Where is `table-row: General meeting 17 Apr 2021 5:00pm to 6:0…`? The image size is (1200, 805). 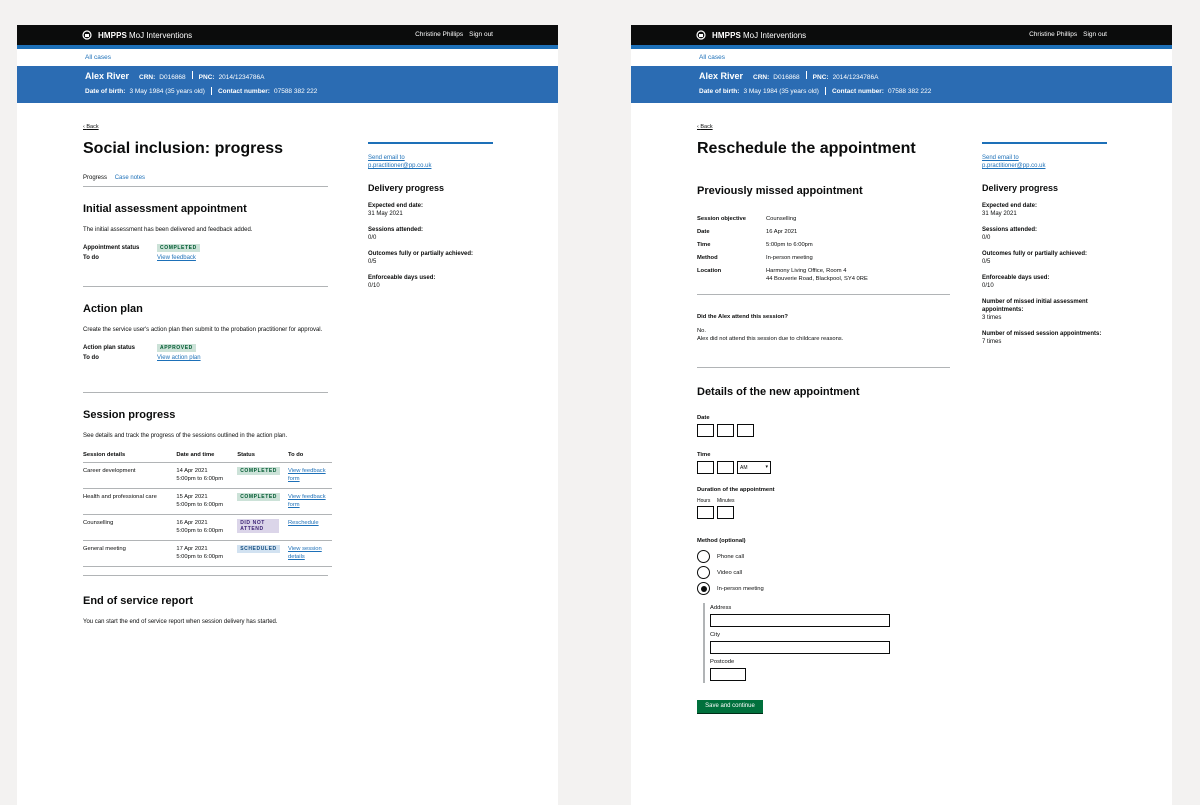 table-row: General meeting 17 Apr 2021 5:00pm to 6:0… is located at coordinates (207, 553).